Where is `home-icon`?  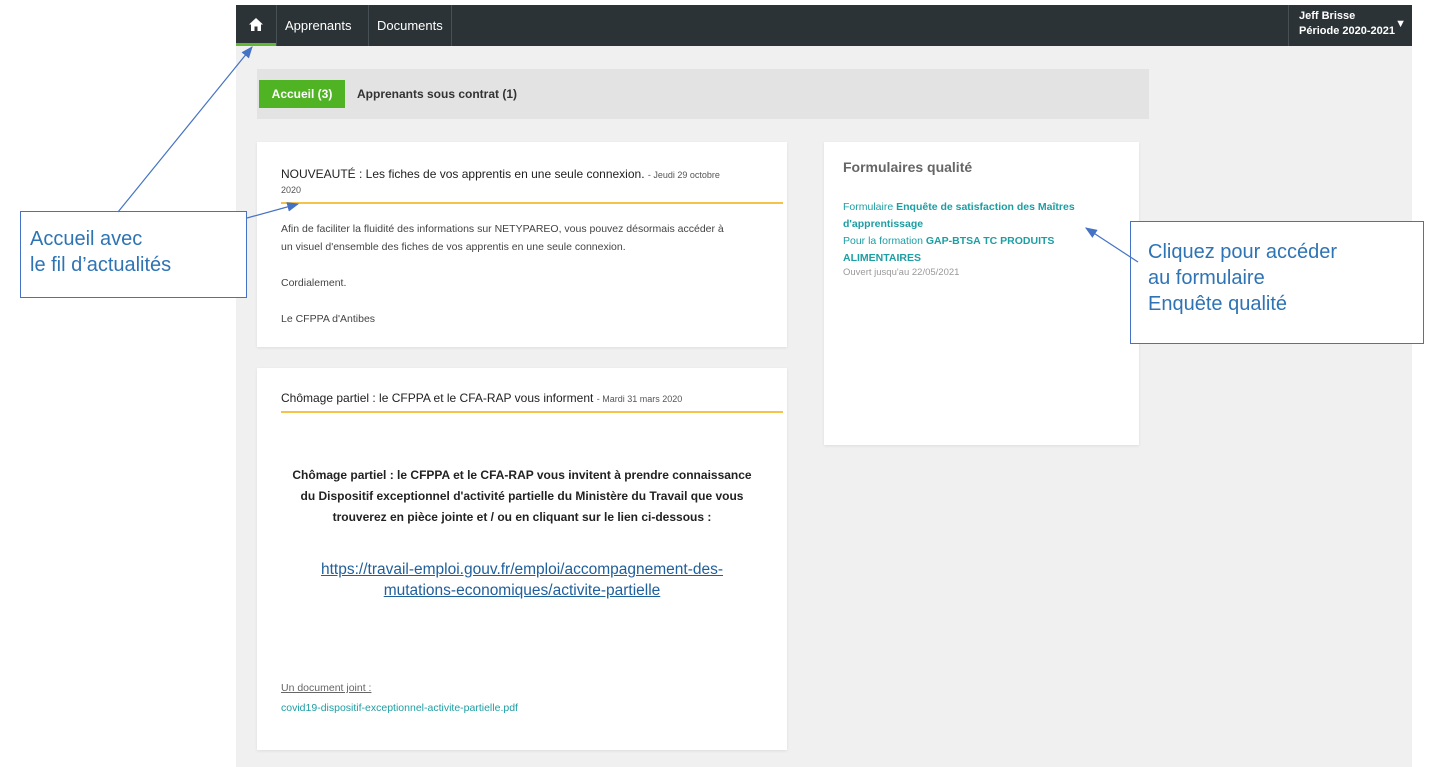
home-icon is located at coordinates (256, 24).